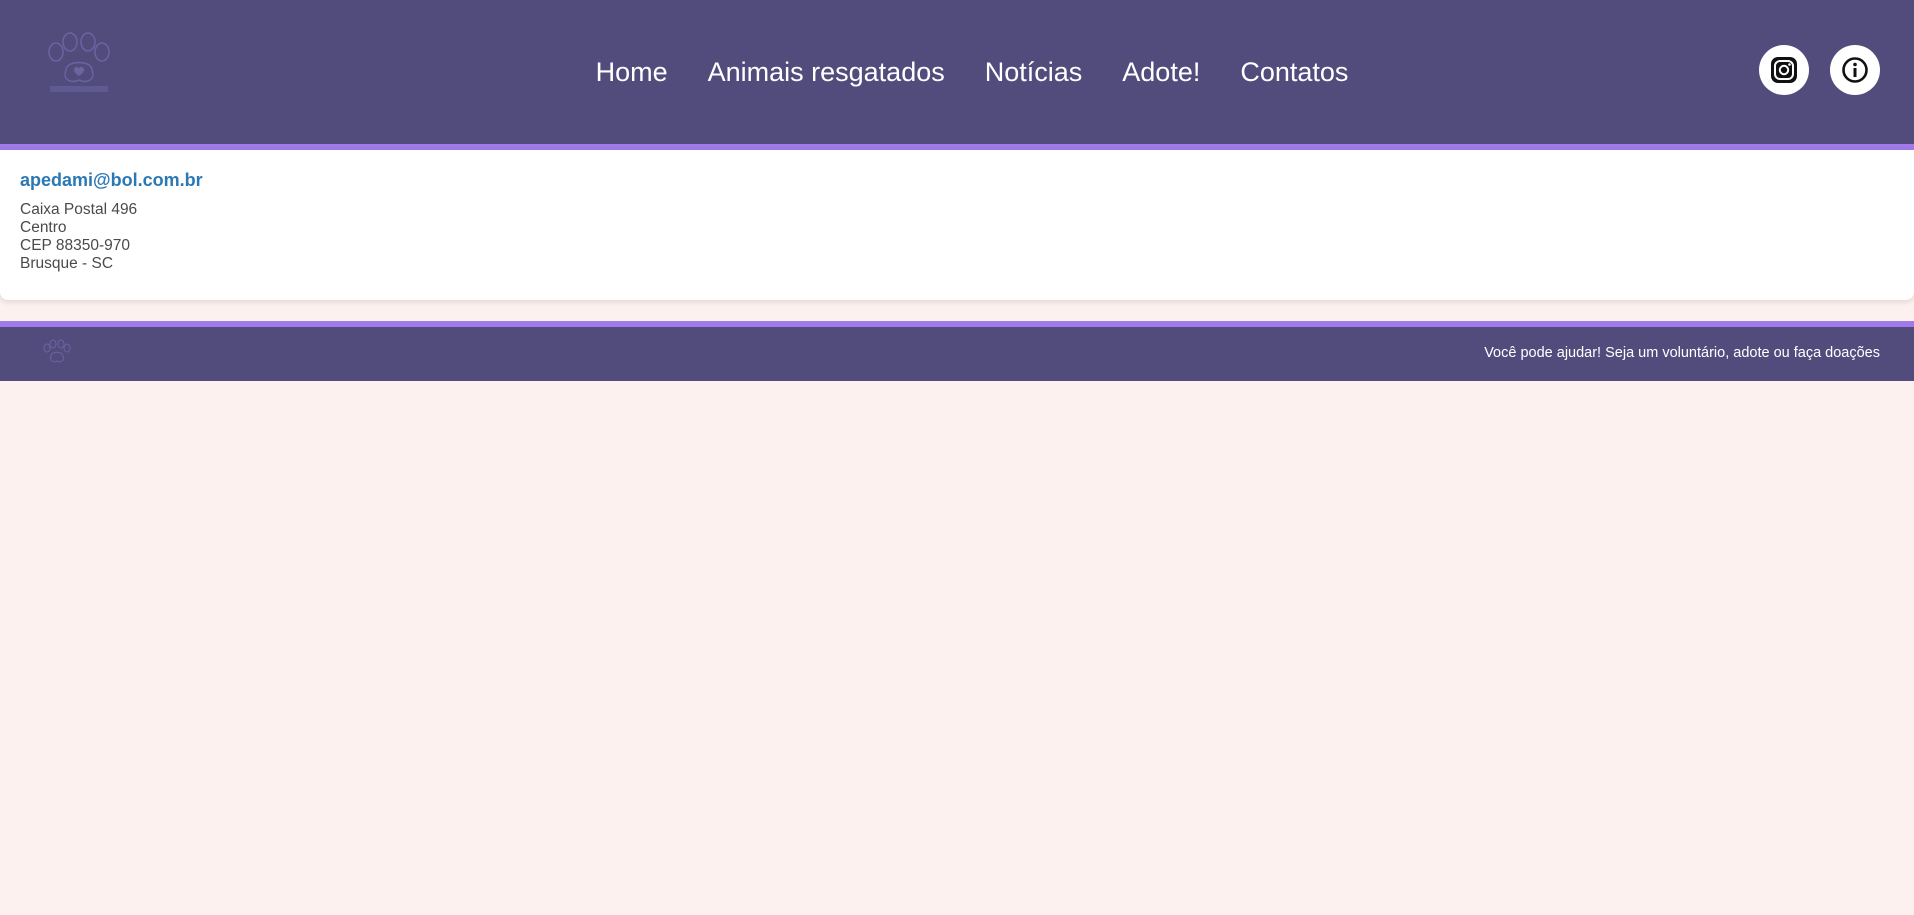 This screenshot has width=1914, height=915. Describe the element at coordinates (67, 263) in the screenshot. I see `address-line: Brusque - SC` at that location.